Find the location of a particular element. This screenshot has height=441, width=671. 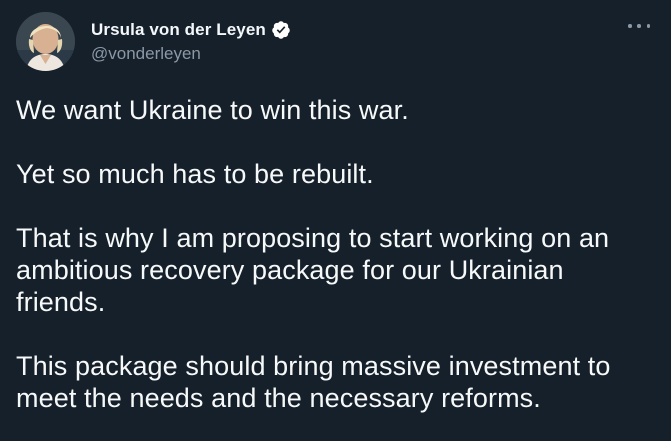

more-options-icon is located at coordinates (639, 26).